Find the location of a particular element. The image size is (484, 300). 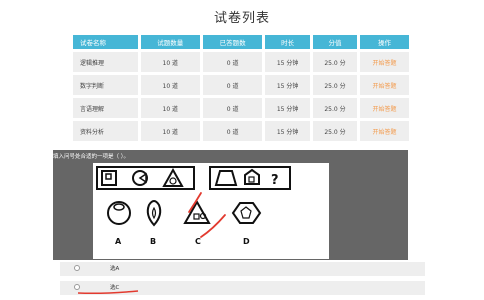

page-title: 试卷列表 is located at coordinates (241, 18).